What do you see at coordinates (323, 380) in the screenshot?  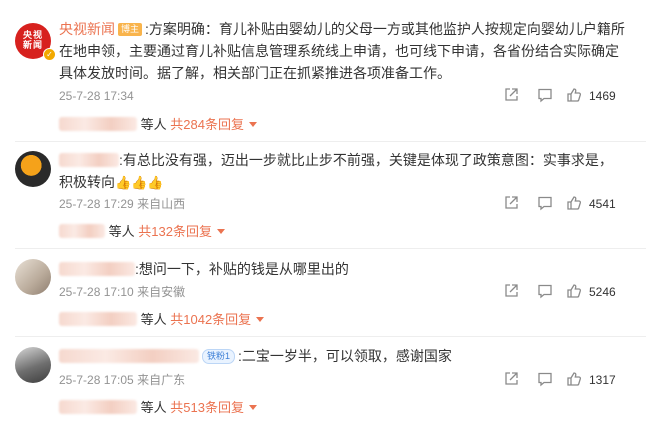 I see `comment-actions: 1317` at bounding box center [323, 380].